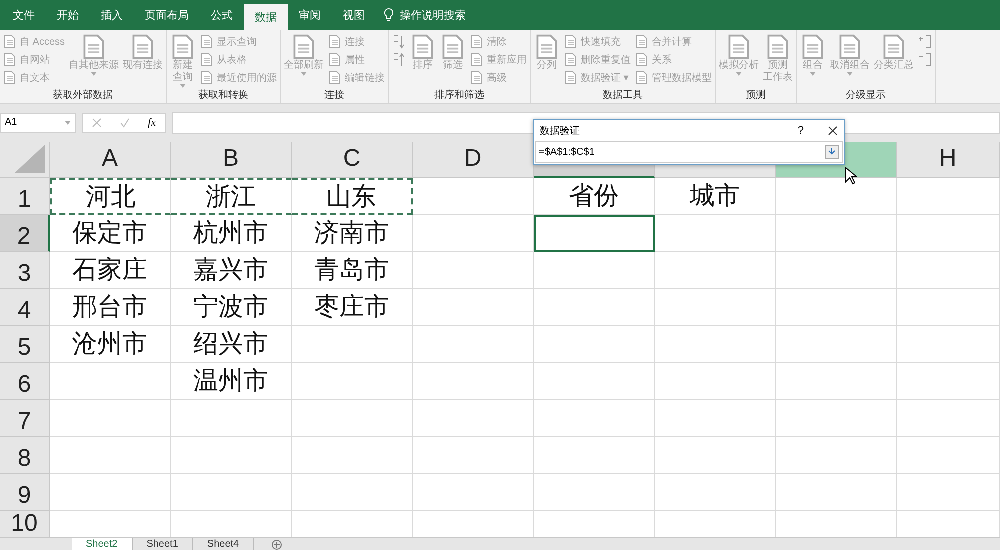 Image resolution: width=1000 pixels, height=550 pixels. I want to click on group-label: 分级显示, so click(866, 96).